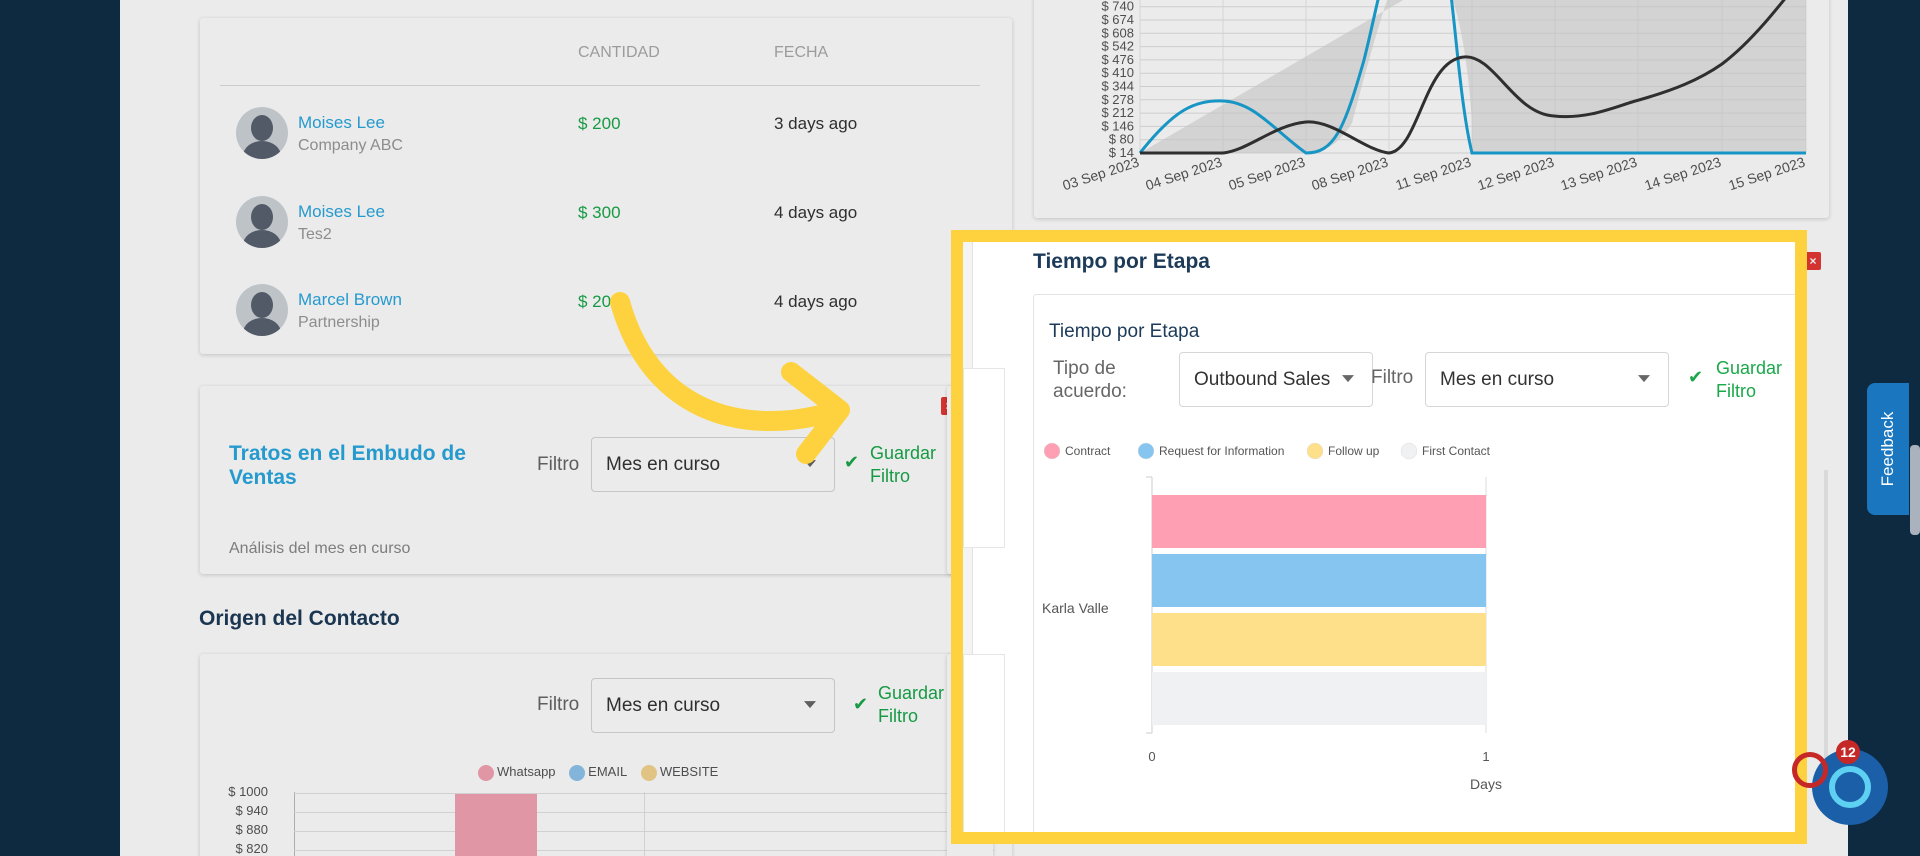 This screenshot has width=1920, height=856. I want to click on stage-filter-select: Mes en curso, so click(1547, 379).